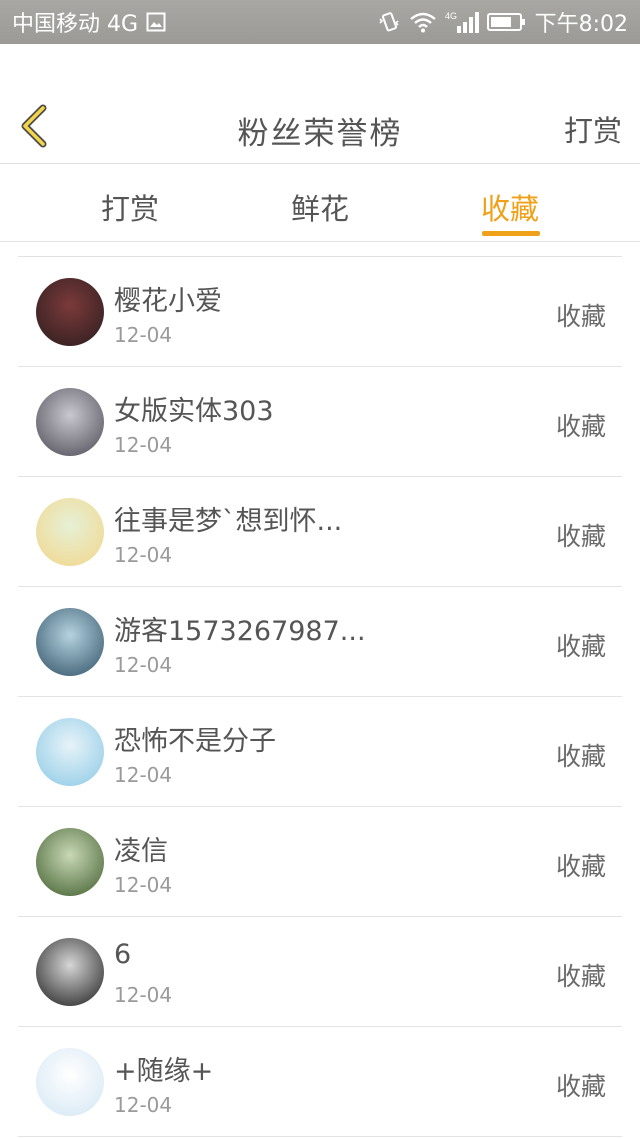  I want to click on list-item: 樱花小爱 12-04 收藏, so click(320, 312).